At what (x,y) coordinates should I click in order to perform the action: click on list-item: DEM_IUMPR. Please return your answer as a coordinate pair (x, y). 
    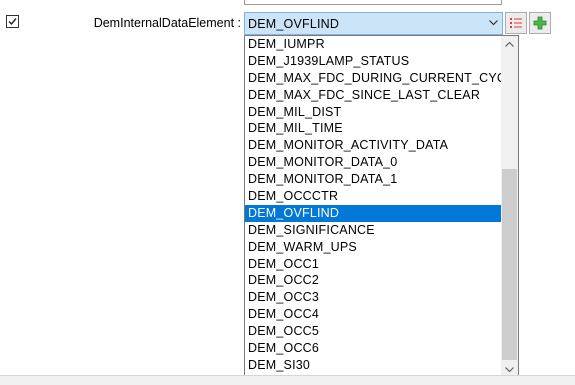
    Looking at the image, I should click on (373, 44).